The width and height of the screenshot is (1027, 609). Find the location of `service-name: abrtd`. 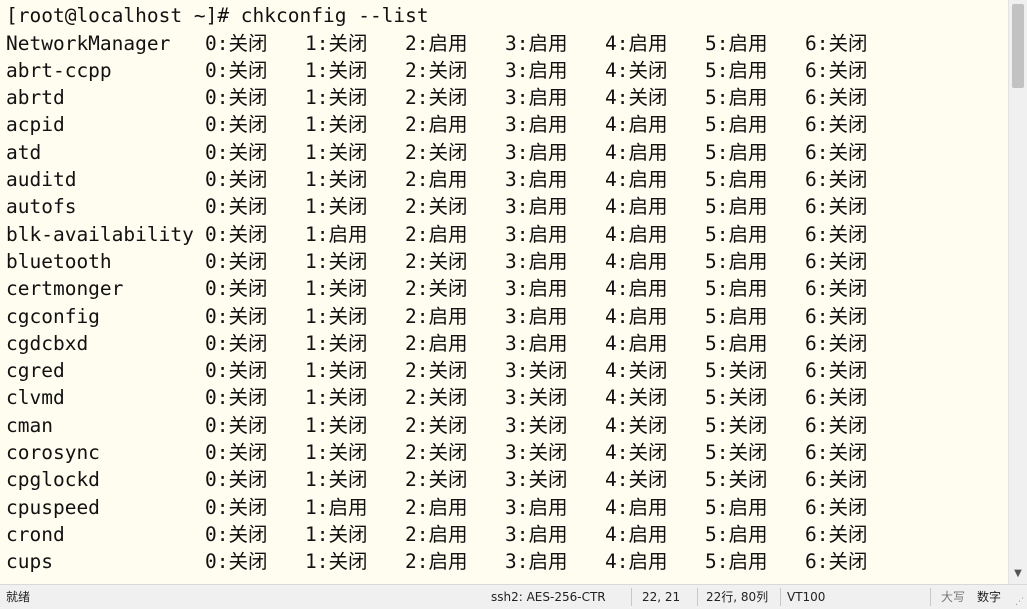

service-name: abrtd is located at coordinates (35, 98).